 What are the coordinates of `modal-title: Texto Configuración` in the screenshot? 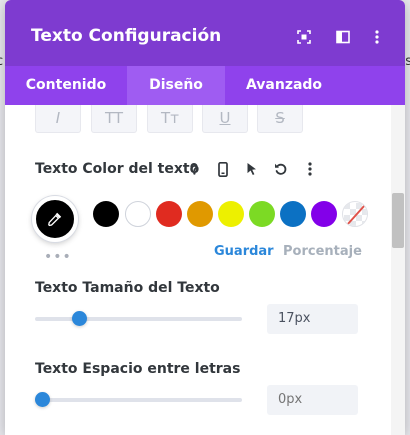 It's located at (126, 36).